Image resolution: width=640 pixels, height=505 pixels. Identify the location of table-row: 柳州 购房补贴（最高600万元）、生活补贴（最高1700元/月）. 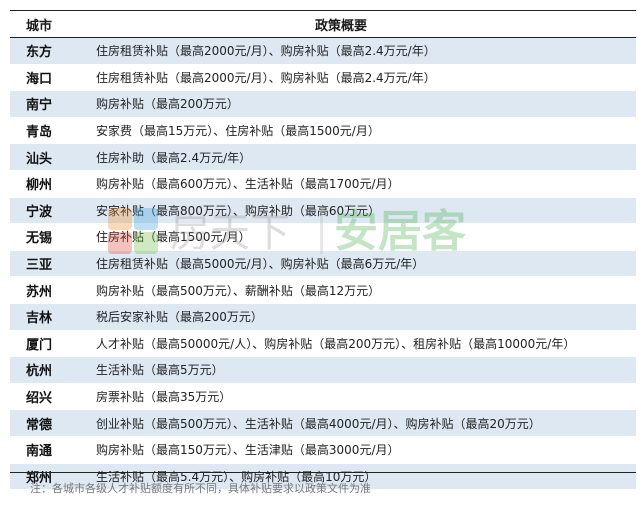
(323, 183).